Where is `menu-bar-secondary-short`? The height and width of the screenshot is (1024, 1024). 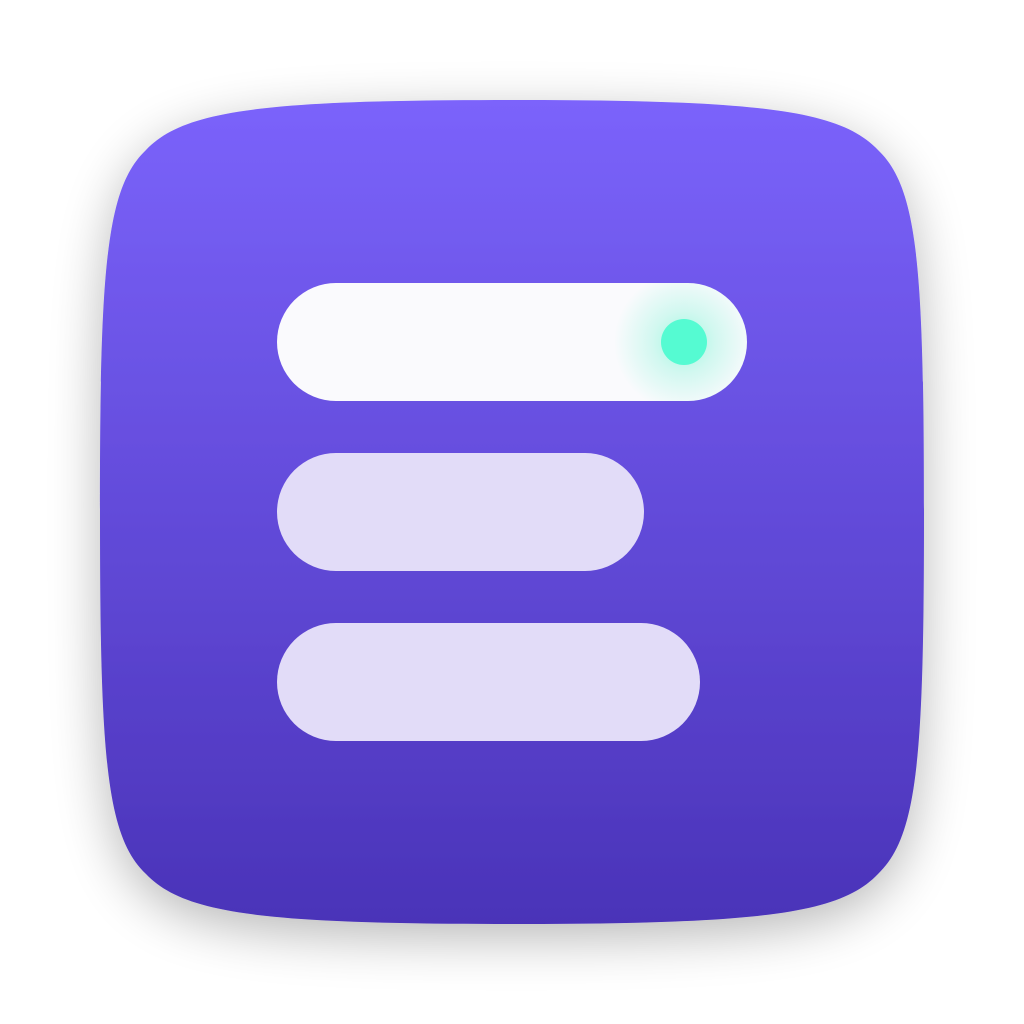 menu-bar-secondary-short is located at coordinates (460, 512).